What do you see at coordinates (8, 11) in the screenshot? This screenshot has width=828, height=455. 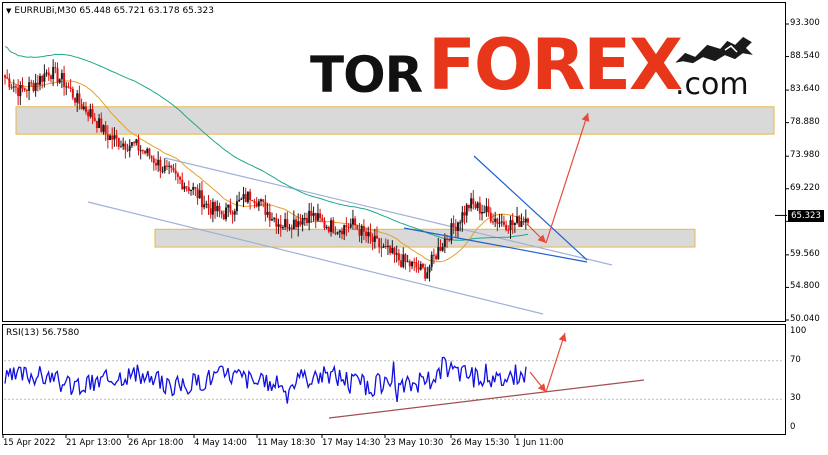 I see `collapse-triangle-icon: ▼` at bounding box center [8, 11].